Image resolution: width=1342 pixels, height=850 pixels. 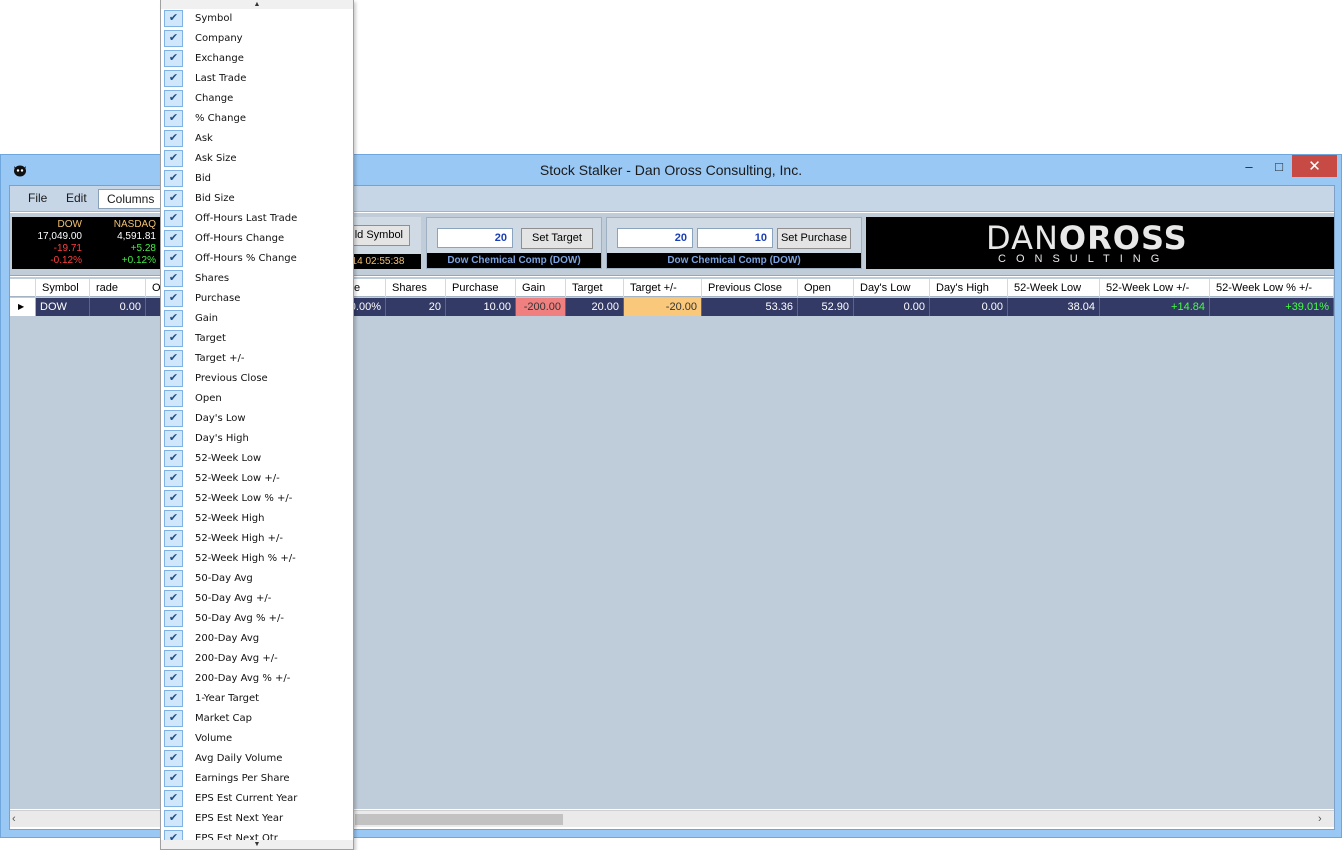 I want to click on column-menu-item: ✔ Company, so click(x=257, y=39).